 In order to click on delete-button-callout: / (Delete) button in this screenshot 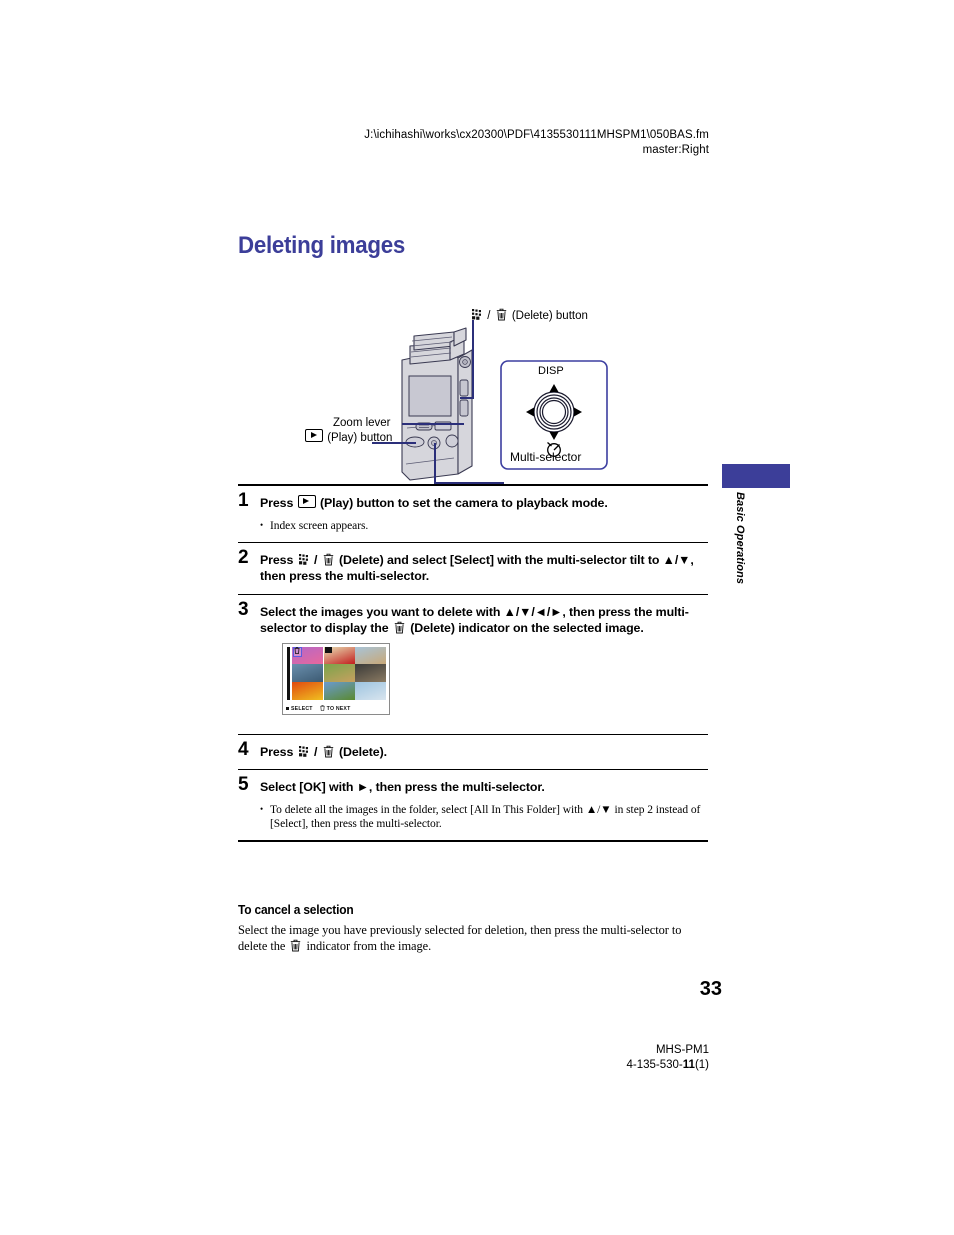, I will do `click(529, 315)`.